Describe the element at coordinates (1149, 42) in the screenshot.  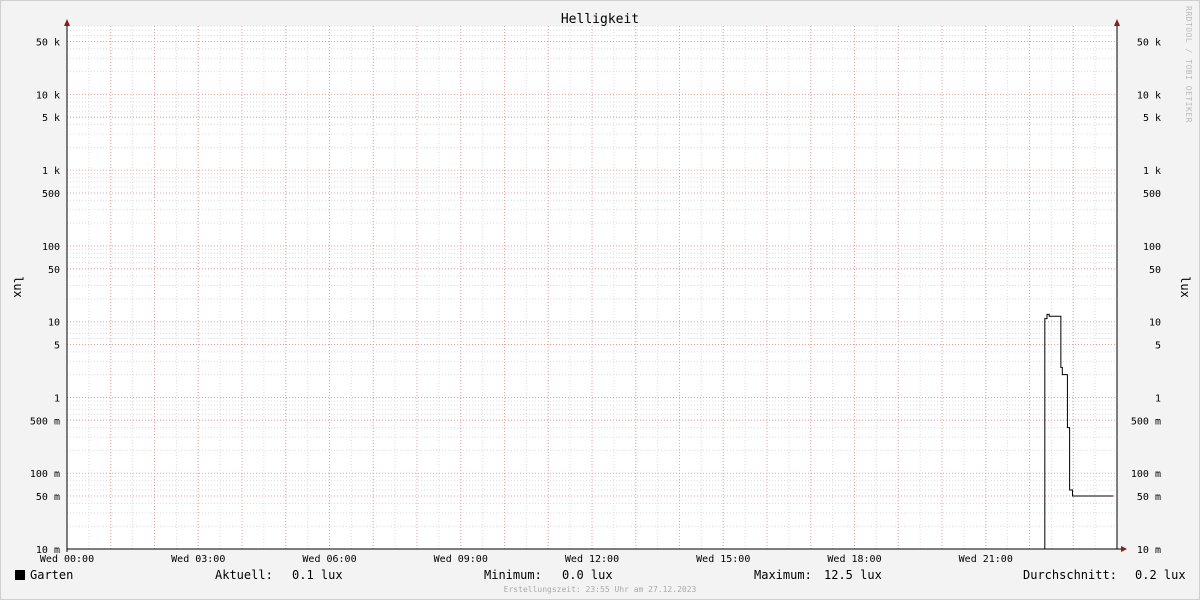
I see `y-tick-label-right: 50 k` at that location.